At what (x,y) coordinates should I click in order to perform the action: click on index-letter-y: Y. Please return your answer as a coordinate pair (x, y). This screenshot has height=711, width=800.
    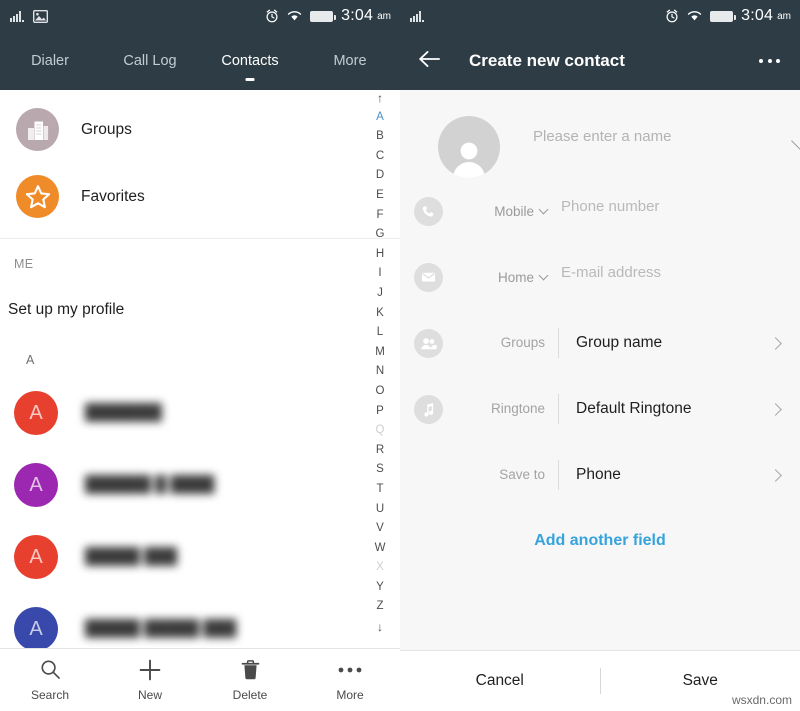
    Looking at the image, I should click on (380, 588).